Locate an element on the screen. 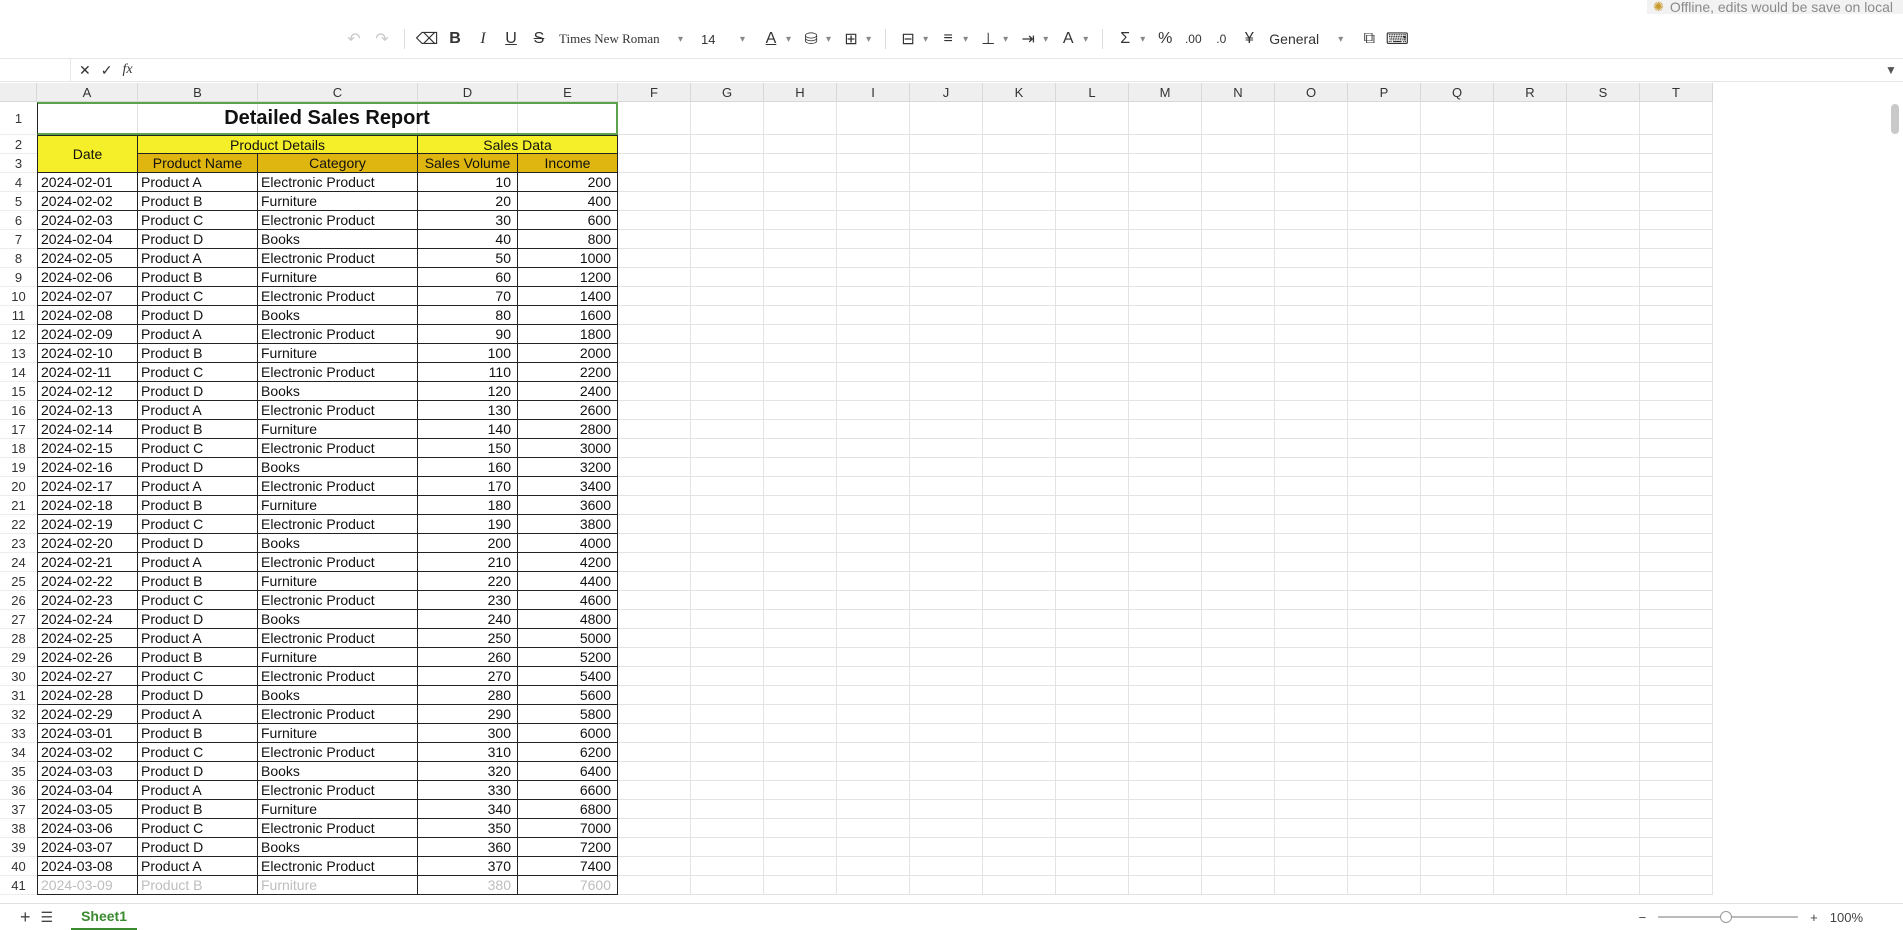  cell-date: 2024-02-29 is located at coordinates (87, 714).